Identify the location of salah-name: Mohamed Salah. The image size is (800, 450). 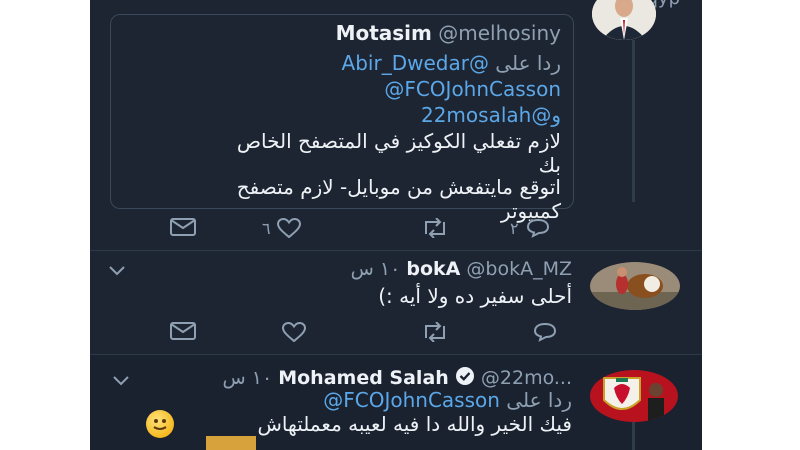
(363, 378).